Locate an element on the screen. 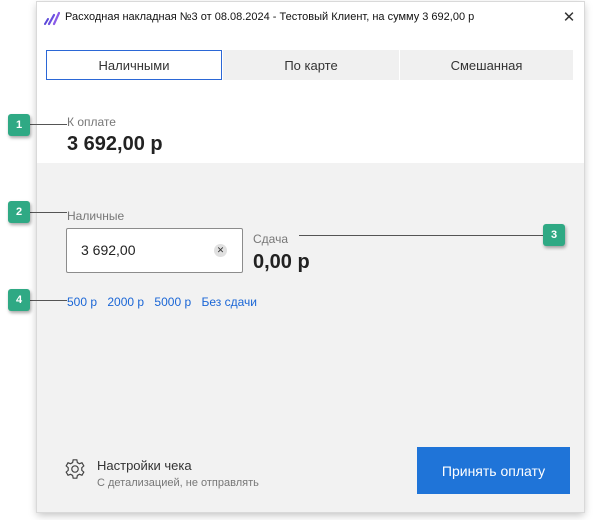 The image size is (595, 520). quick-amount-5000: 5000 р is located at coordinates (172, 302).